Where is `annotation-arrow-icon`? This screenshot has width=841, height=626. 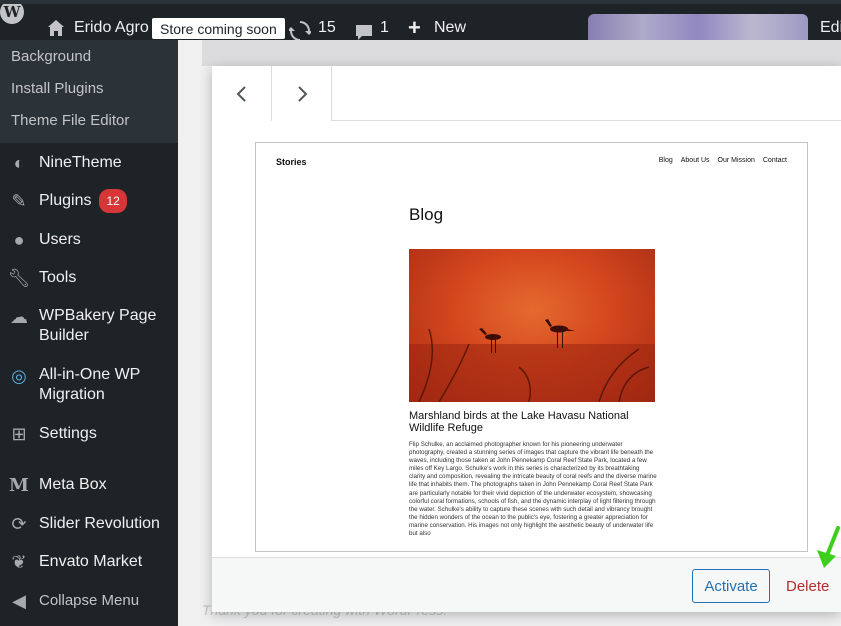
annotation-arrow-icon is located at coordinates (828, 547).